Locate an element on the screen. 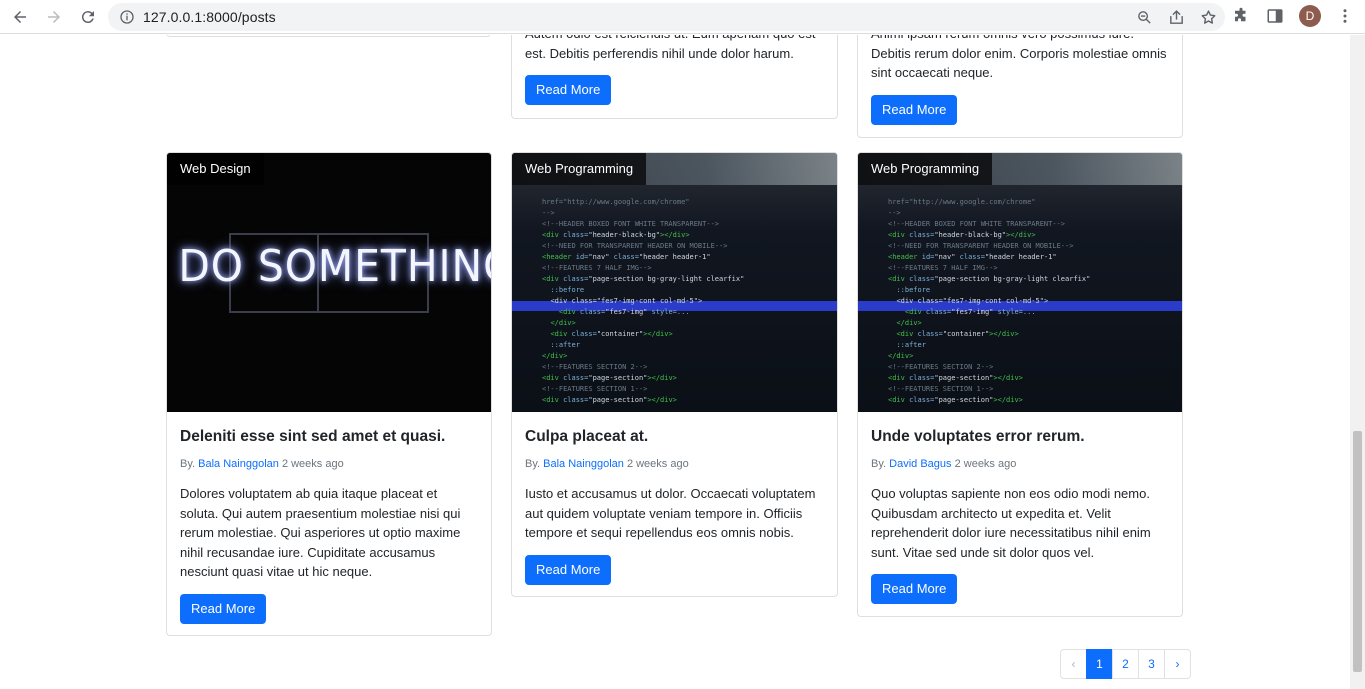 The width and height of the screenshot is (1365, 689). pagination-next: › is located at coordinates (1177, 664).